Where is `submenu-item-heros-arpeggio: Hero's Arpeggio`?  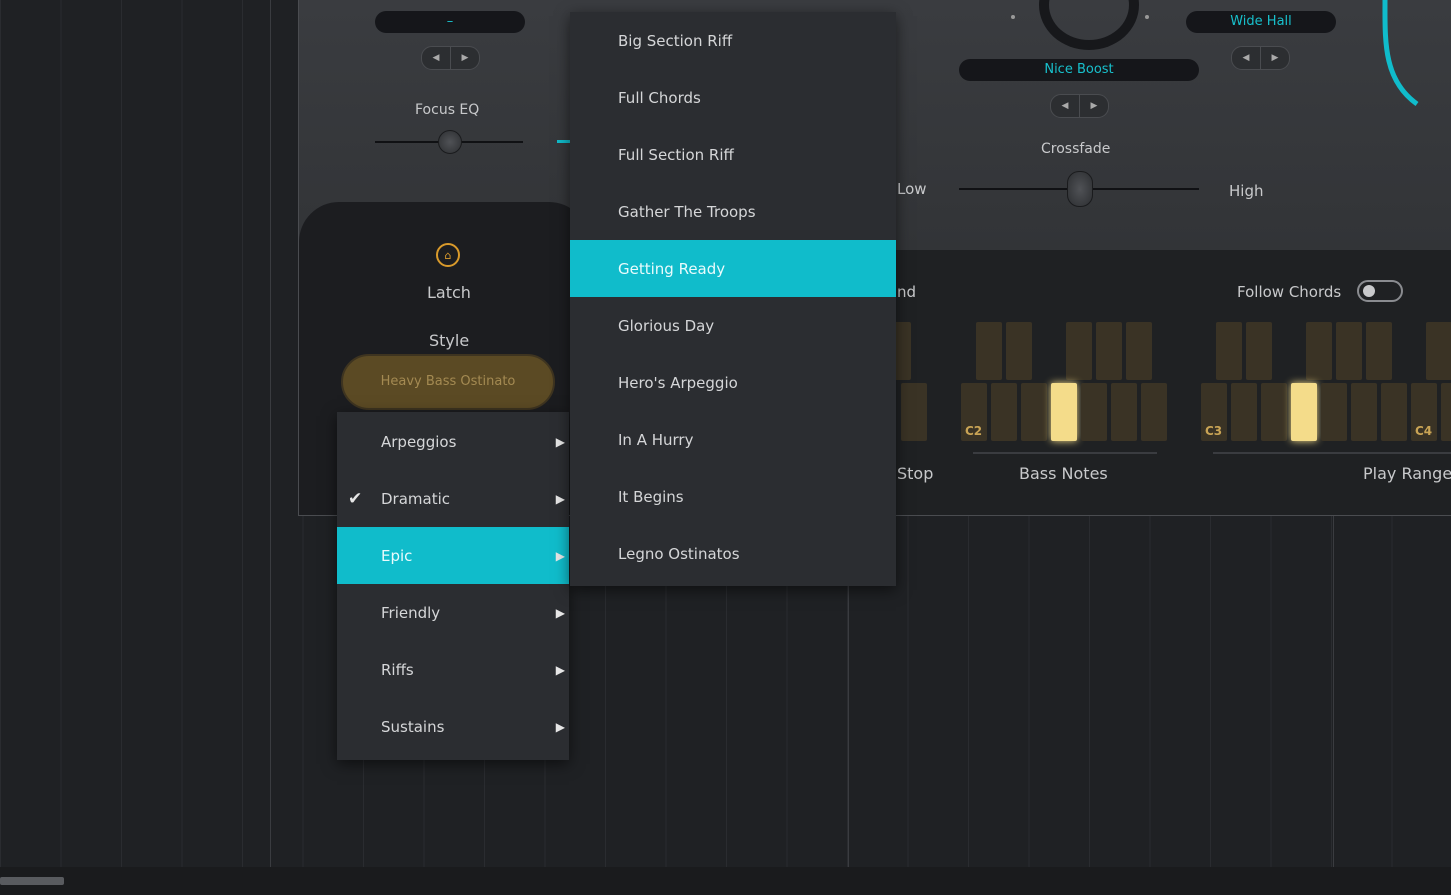
submenu-item-heros-arpeggio: Hero's Arpeggio is located at coordinates (733, 382).